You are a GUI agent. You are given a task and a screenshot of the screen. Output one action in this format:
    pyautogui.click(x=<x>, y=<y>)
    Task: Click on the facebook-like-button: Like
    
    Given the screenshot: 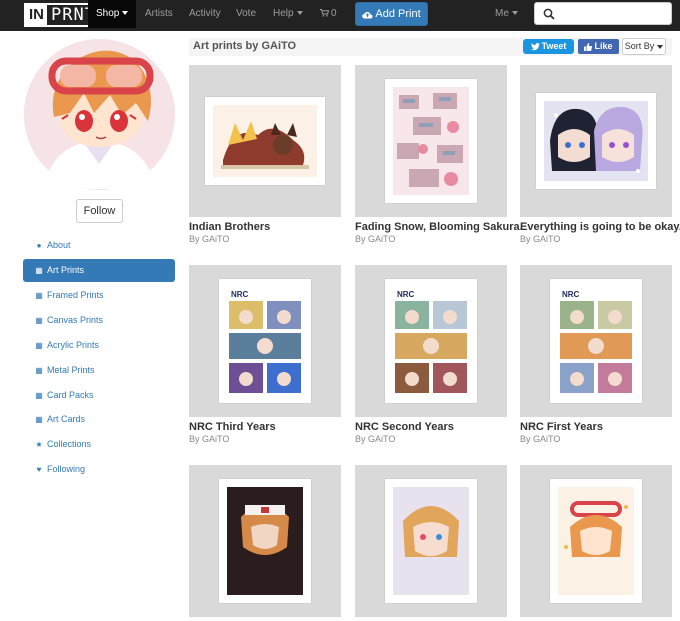 What is the action you would take?
    pyautogui.click(x=598, y=46)
    